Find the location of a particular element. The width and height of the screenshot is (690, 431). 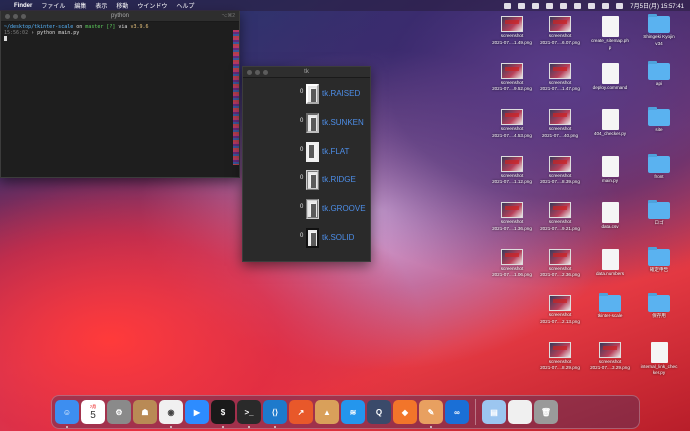

menu-go: 移動 is located at coordinates (122, 5).